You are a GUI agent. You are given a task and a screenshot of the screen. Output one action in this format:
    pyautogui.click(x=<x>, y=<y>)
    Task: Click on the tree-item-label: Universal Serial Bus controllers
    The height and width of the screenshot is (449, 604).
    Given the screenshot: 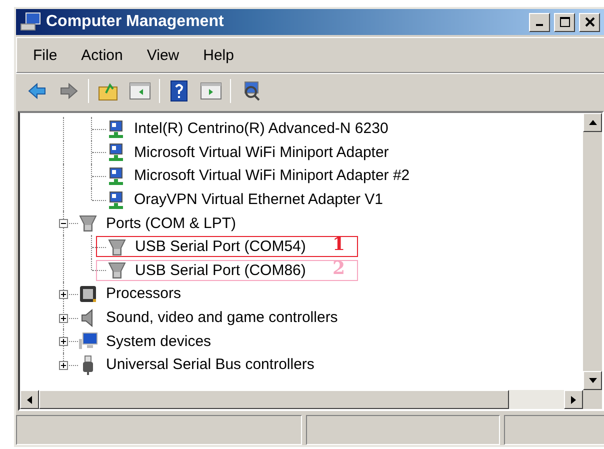 What is the action you would take?
    pyautogui.click(x=210, y=365)
    